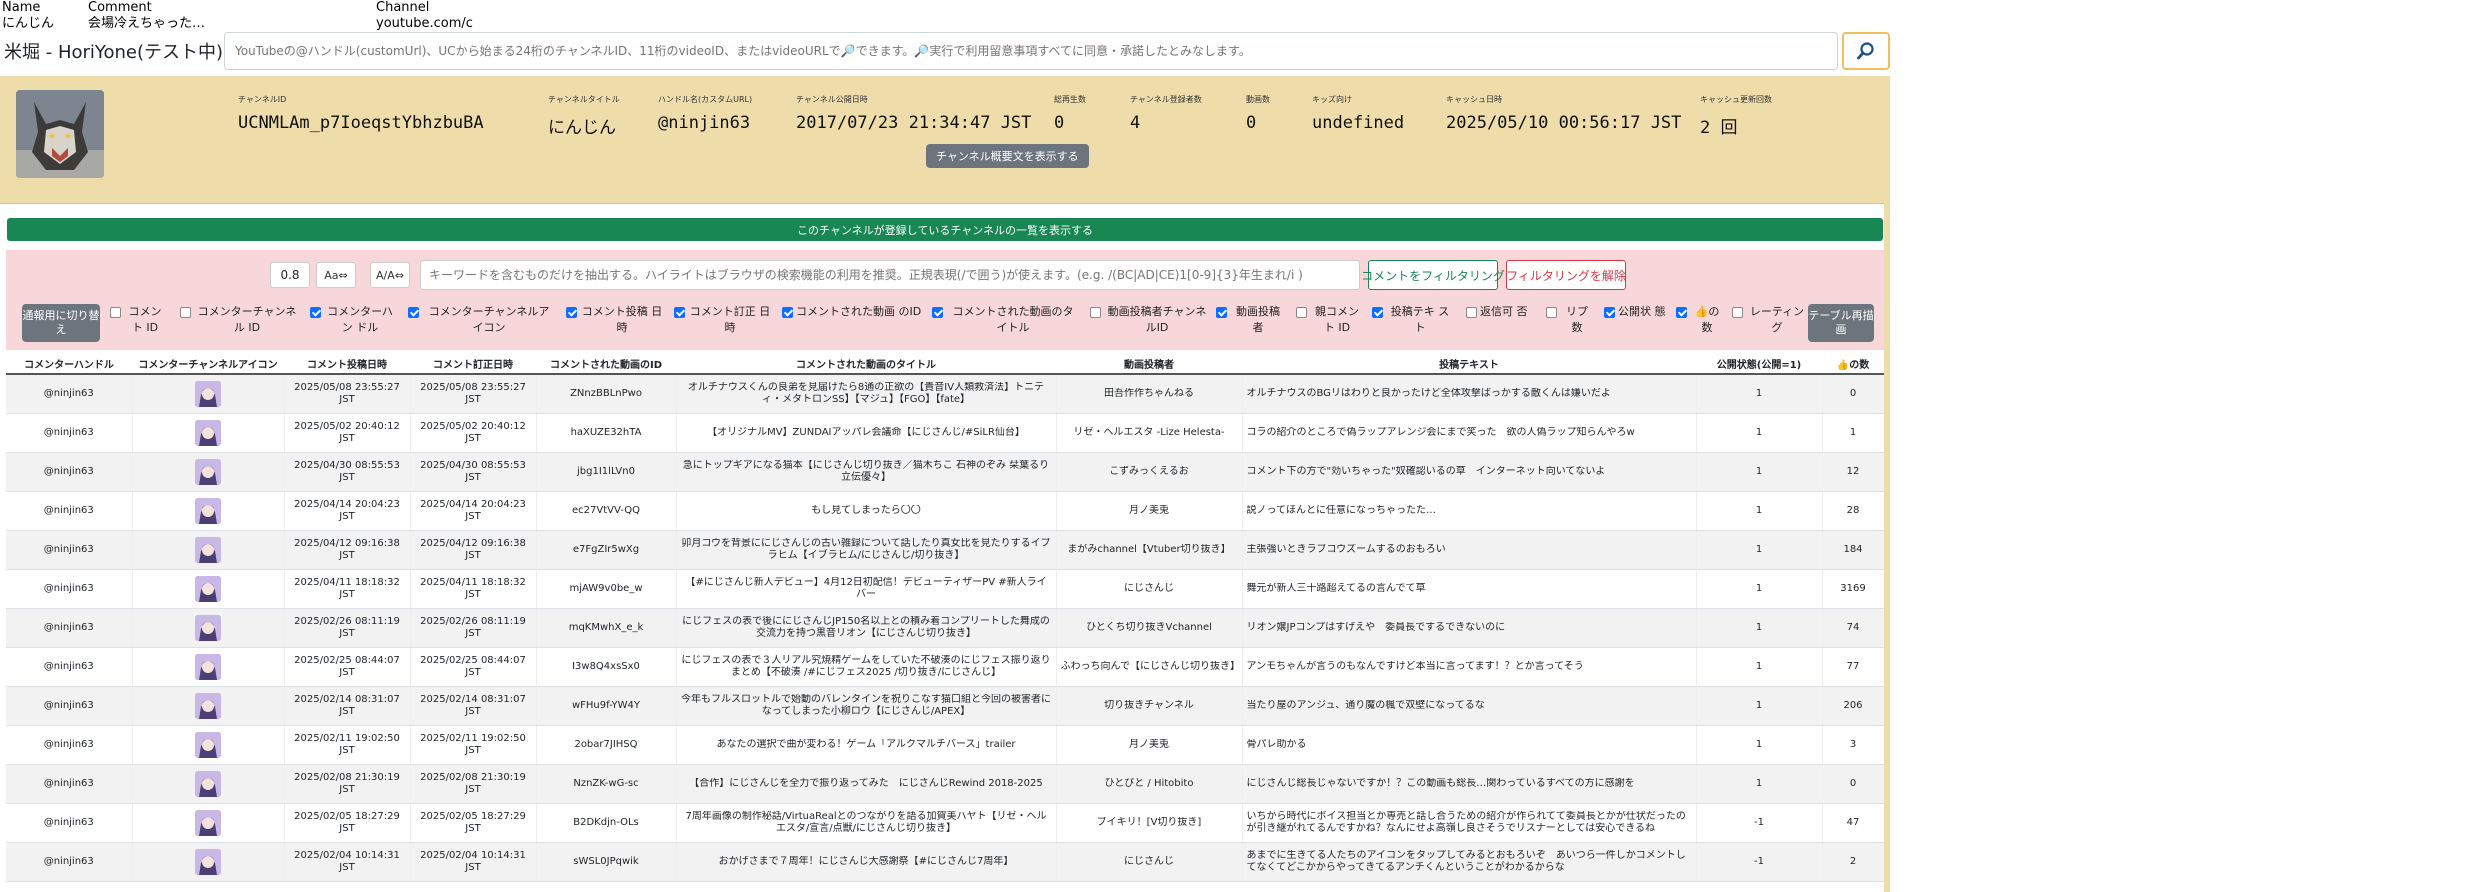  I want to click on case-toggle-button: Aa⇔, so click(336, 275).